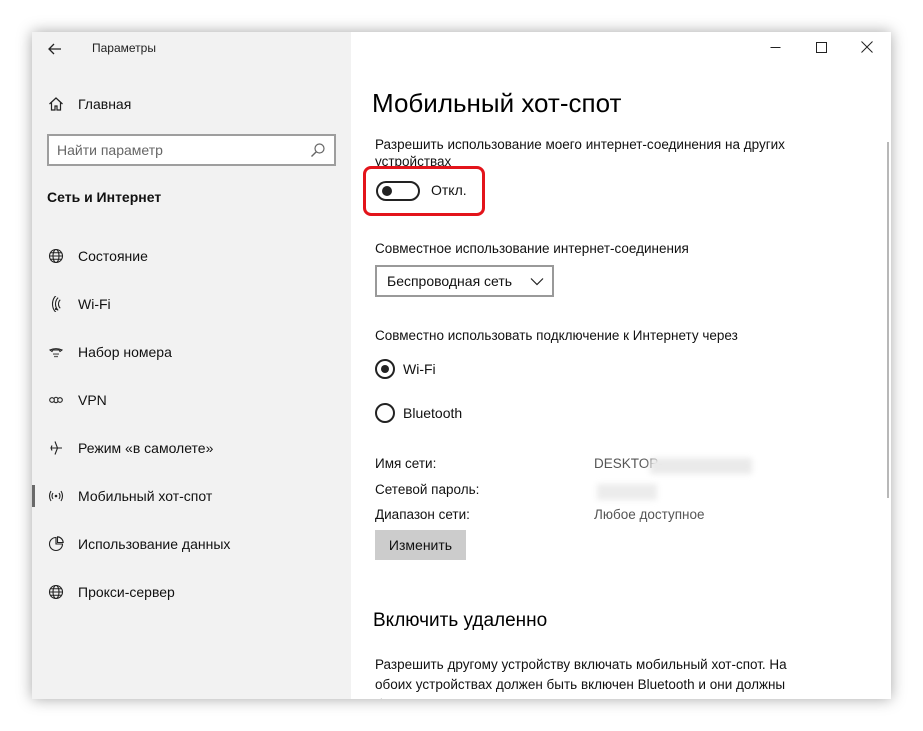 This screenshot has width=923, height=731. I want to click on network-name-label: Имя сети:, so click(406, 463).